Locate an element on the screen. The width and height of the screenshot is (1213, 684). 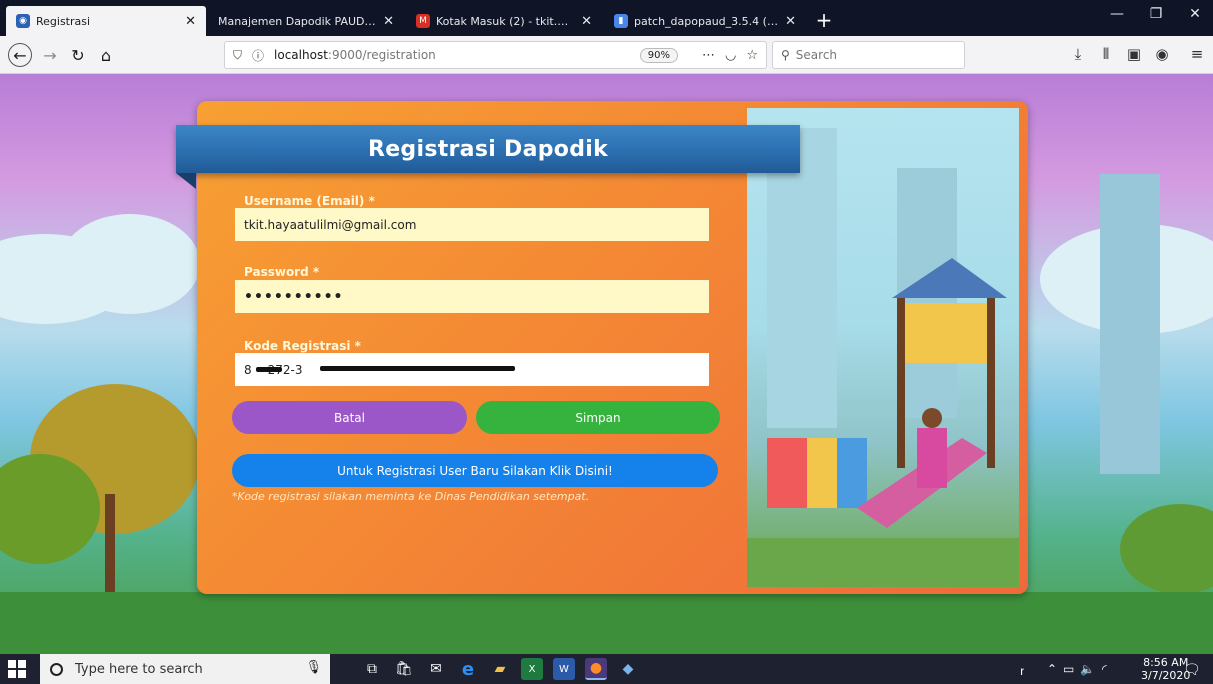
kode-prefix: 8 is located at coordinates (248, 369).